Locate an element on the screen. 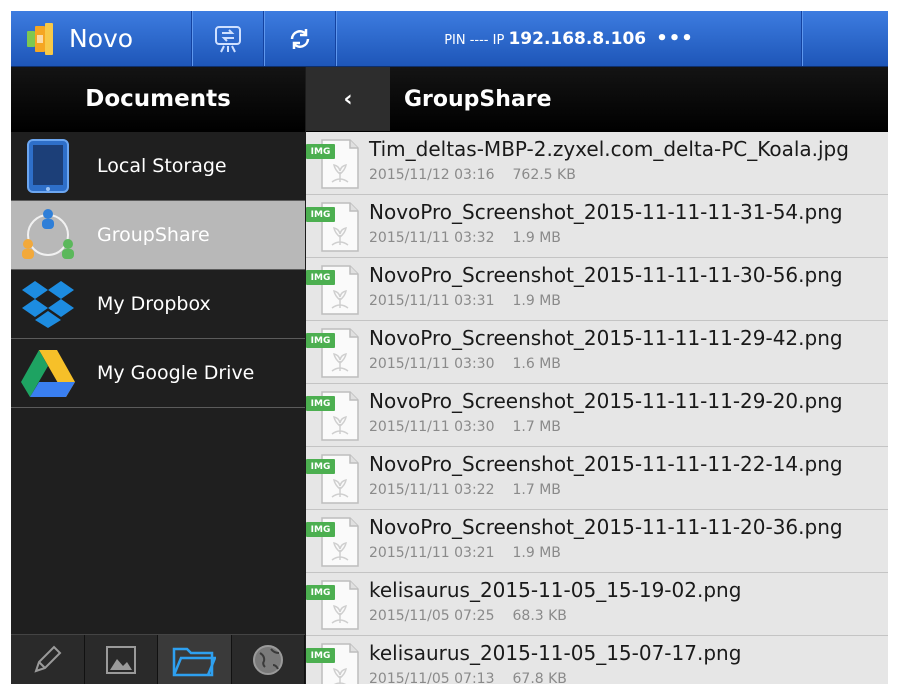 This screenshot has height=684, width=899. sidebar-item-local-storage: Local Storage is located at coordinates (158, 166).